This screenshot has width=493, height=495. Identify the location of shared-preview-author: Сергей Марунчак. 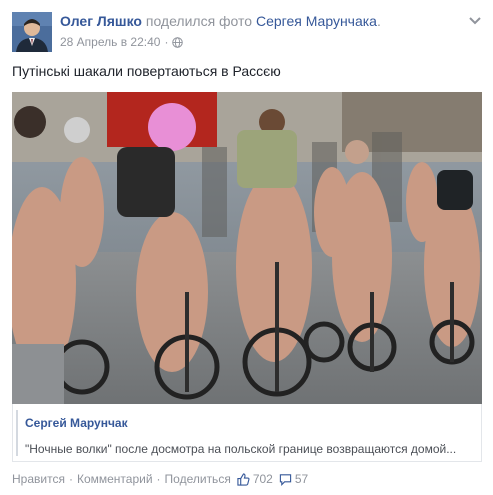
(76, 423).